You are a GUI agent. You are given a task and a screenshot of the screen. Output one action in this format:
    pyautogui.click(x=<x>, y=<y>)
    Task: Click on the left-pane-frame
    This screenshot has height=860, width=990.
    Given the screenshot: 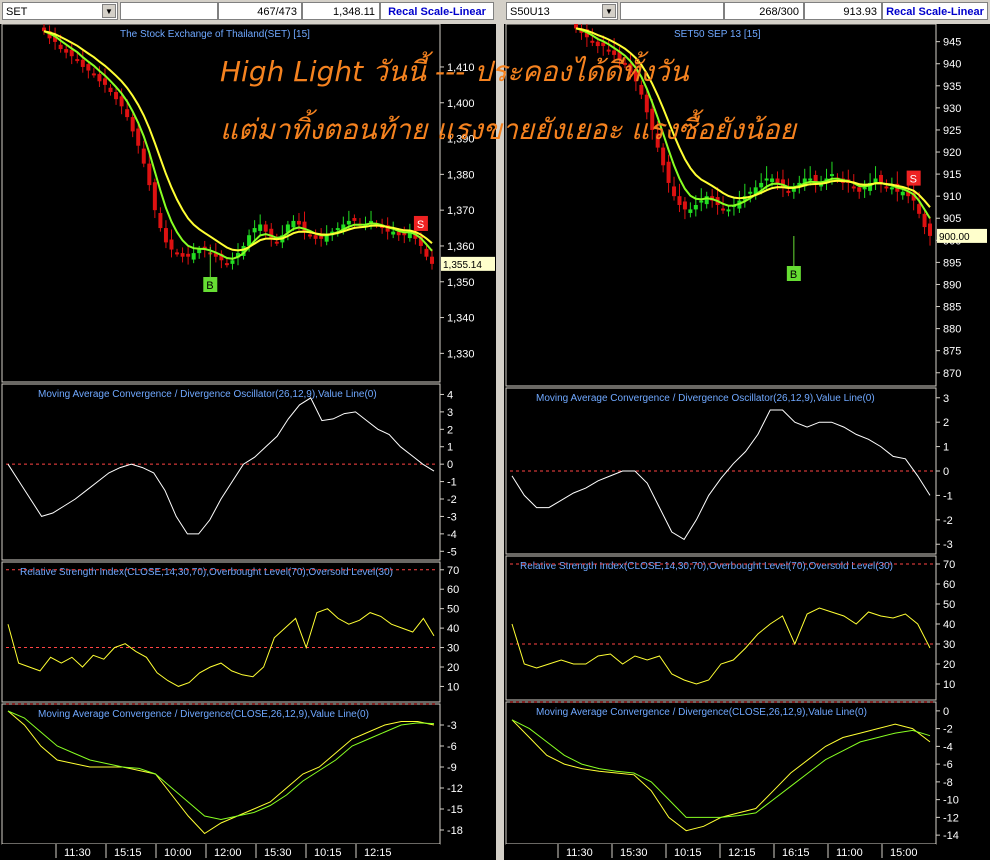 What is the action you would take?
    pyautogui.click(x=221, y=472)
    